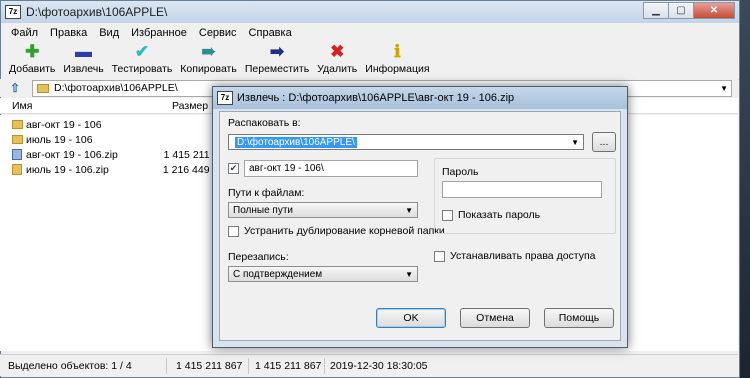  I want to click on minimize-button: ▁, so click(656, 10).